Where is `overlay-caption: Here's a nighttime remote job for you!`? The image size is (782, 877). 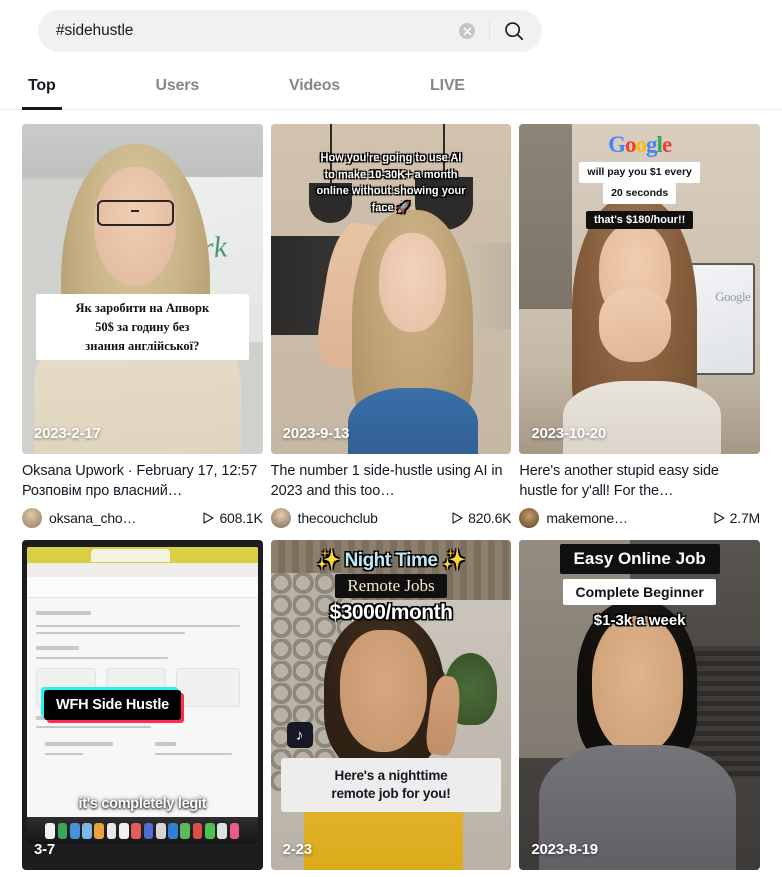 overlay-caption: Here's a nighttime remote job for you! is located at coordinates (391, 785).